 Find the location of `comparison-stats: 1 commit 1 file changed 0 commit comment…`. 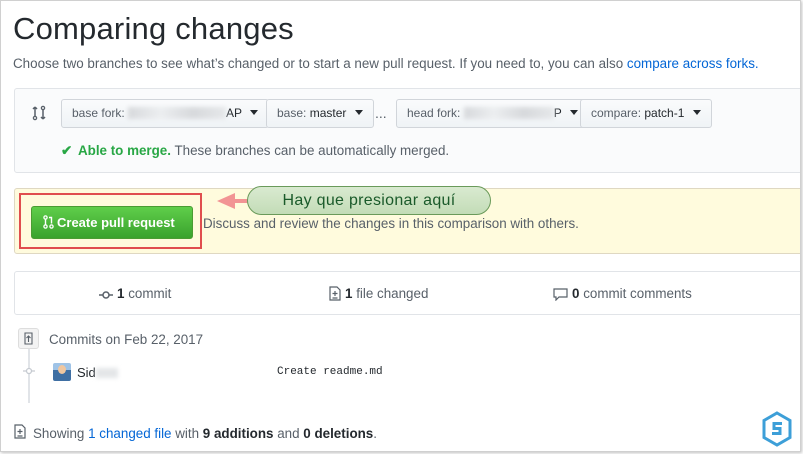

comparison-stats: 1 commit 1 file changed 0 commit comment… is located at coordinates (407, 293).